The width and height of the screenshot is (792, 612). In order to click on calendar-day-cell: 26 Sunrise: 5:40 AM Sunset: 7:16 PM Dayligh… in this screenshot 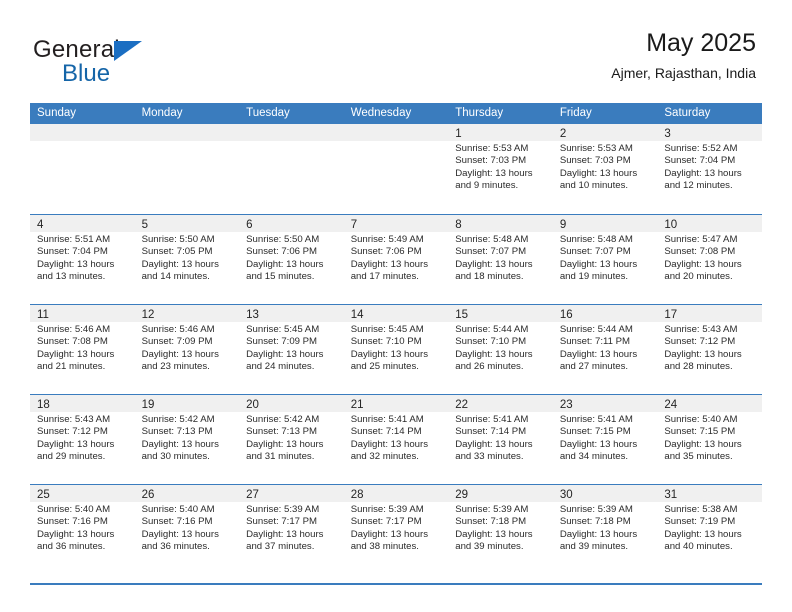, I will do `click(187, 529)`.